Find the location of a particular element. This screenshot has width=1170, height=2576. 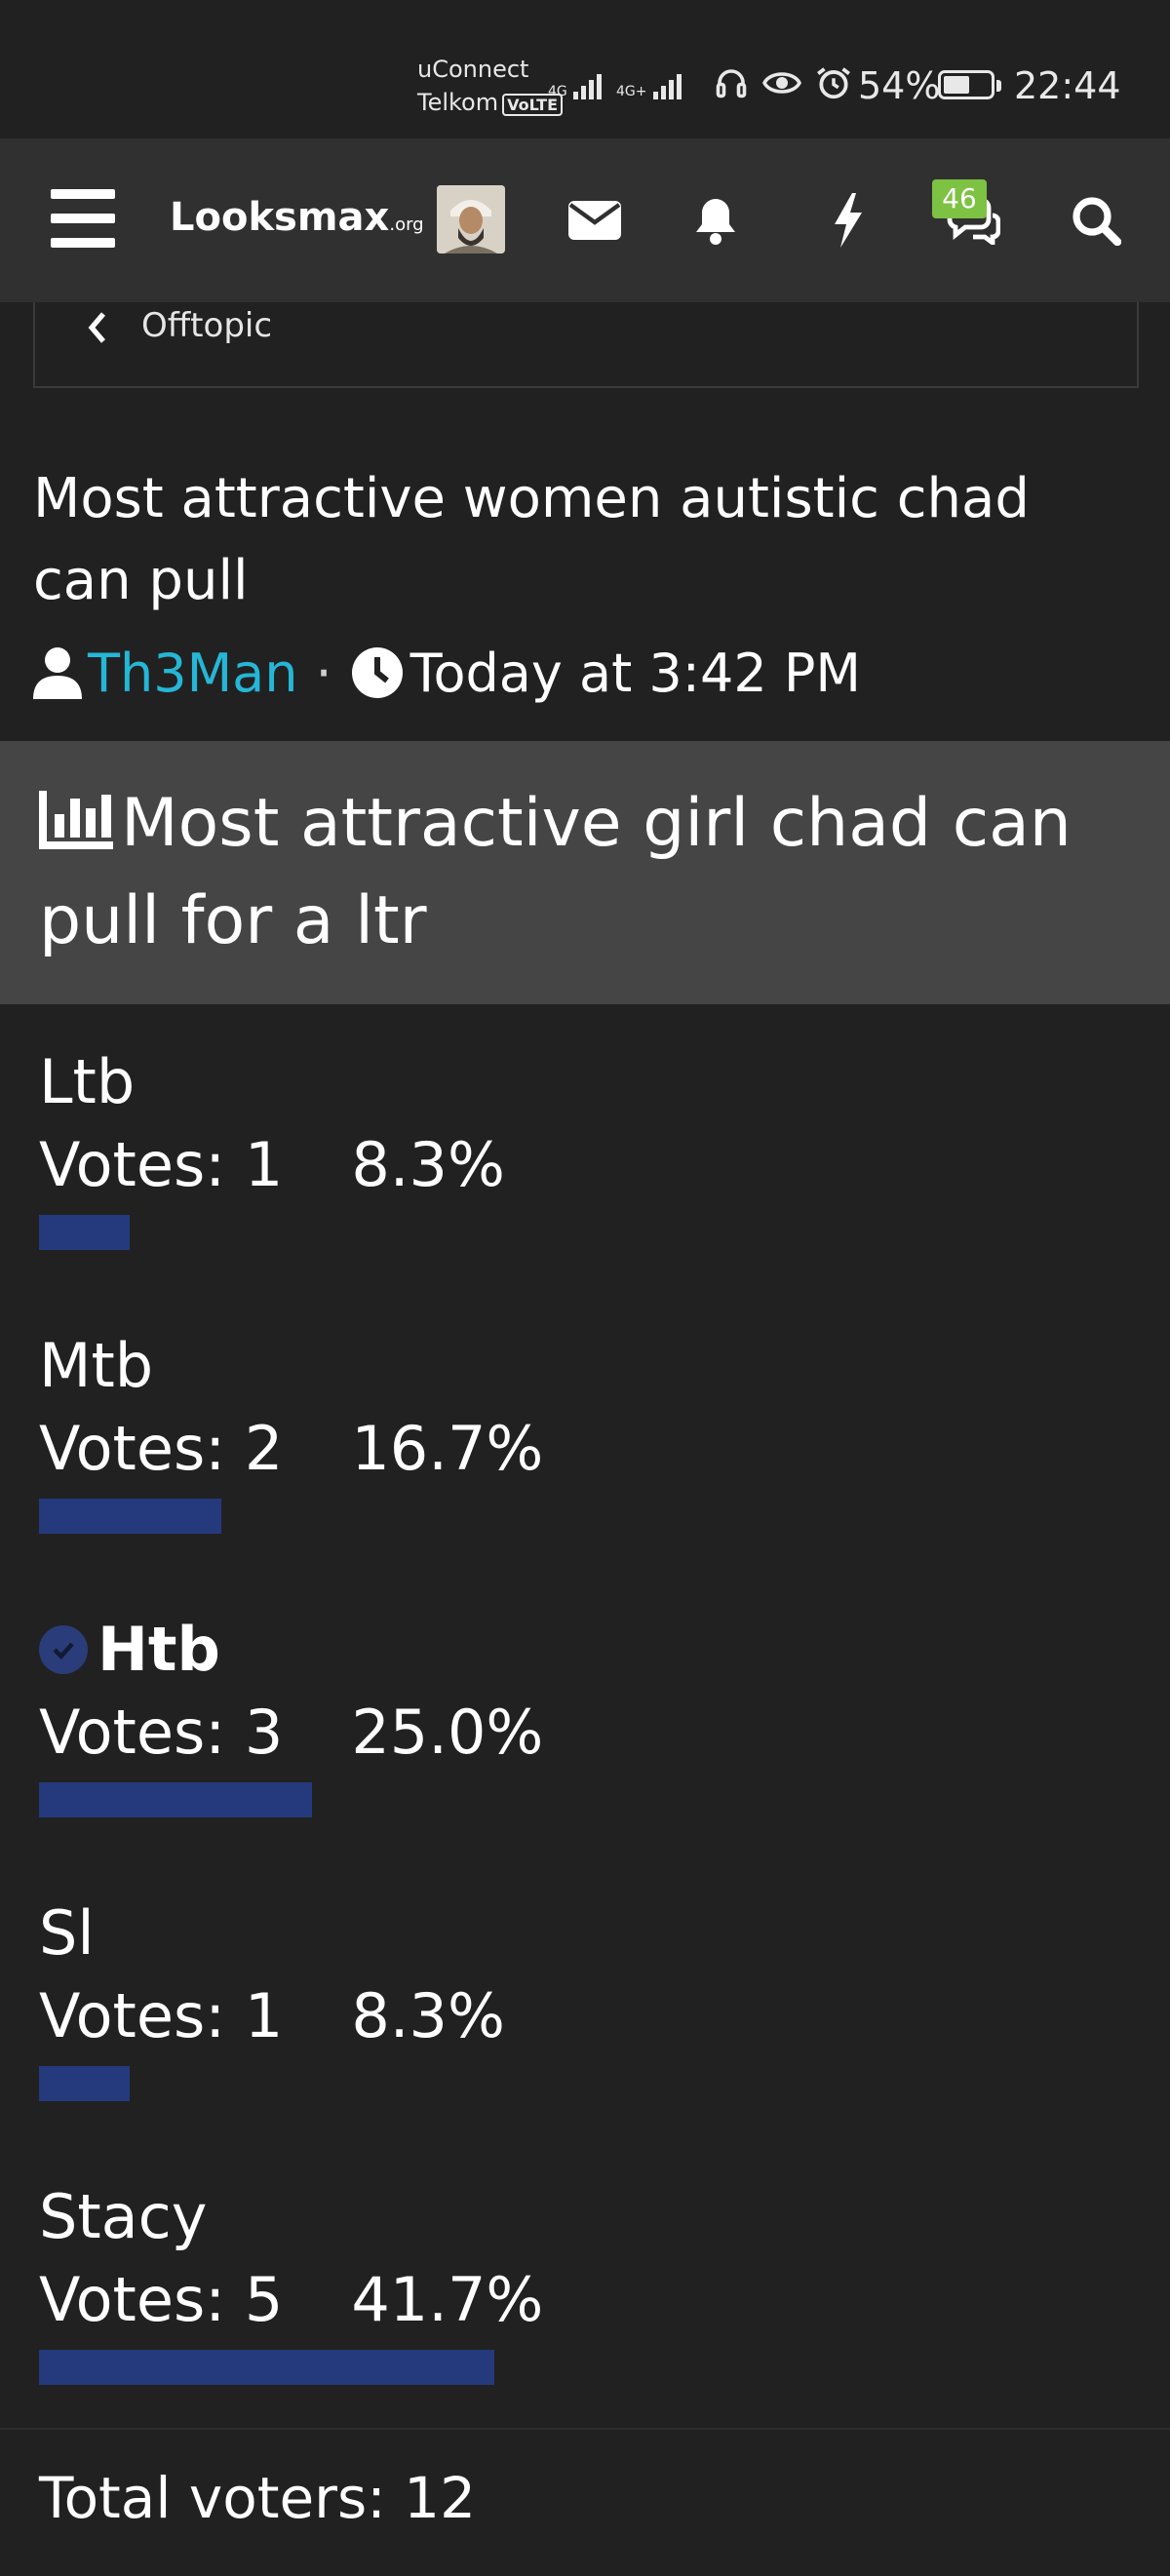

app-header: Looksmax.org 46 is located at coordinates (585, 220).